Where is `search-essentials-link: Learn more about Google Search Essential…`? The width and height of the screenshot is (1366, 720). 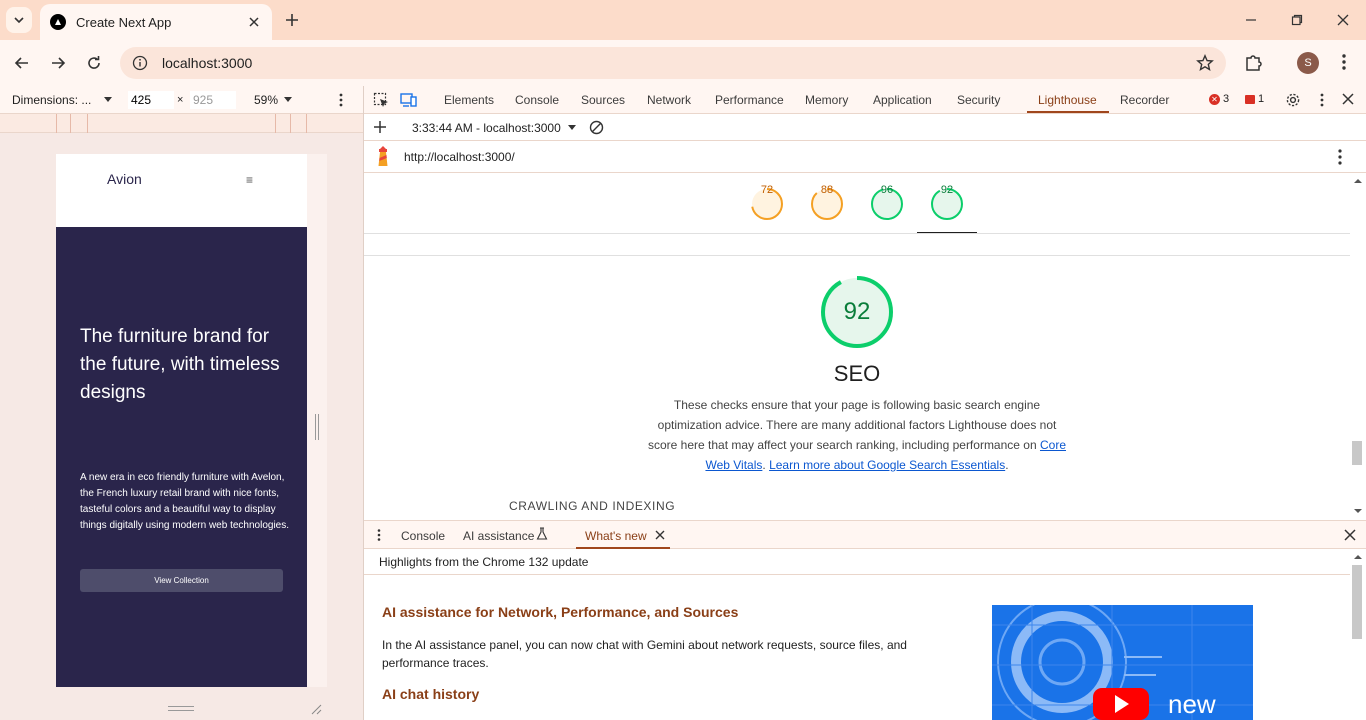 search-essentials-link: Learn more about Google Search Essential… is located at coordinates (887, 465).